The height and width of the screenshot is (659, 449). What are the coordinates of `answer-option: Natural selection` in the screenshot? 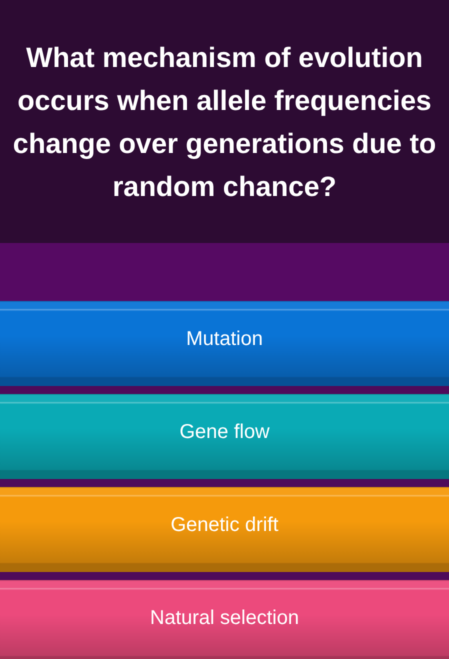 It's located at (224, 619).